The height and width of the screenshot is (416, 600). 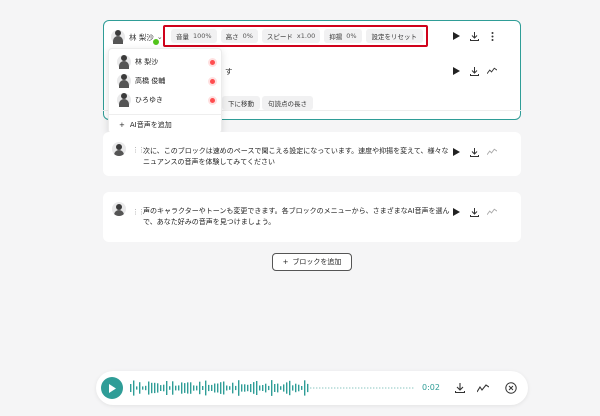 I want to click on playback-time: 0:02, so click(x=431, y=387).